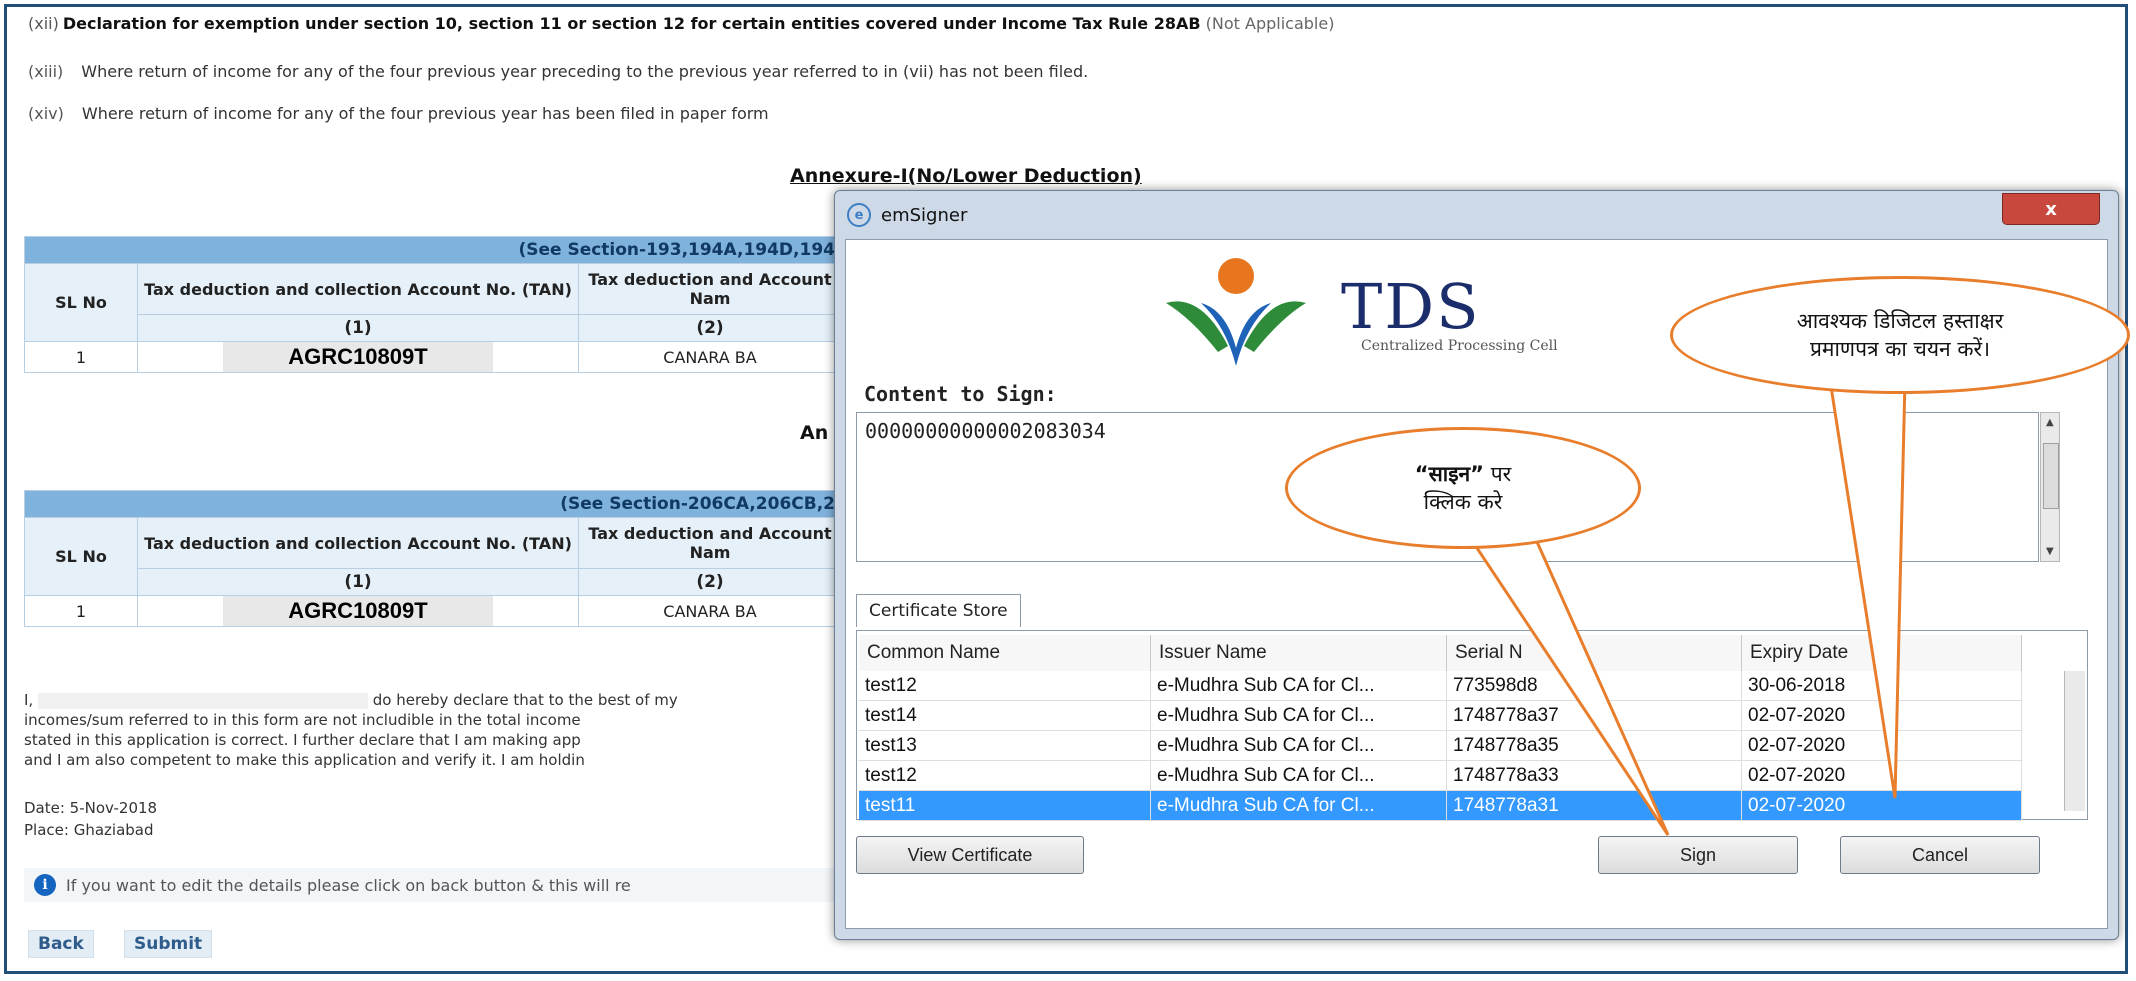 Image resolution: width=2136 pixels, height=981 pixels. I want to click on callout-pointers, so click(1679, 607).